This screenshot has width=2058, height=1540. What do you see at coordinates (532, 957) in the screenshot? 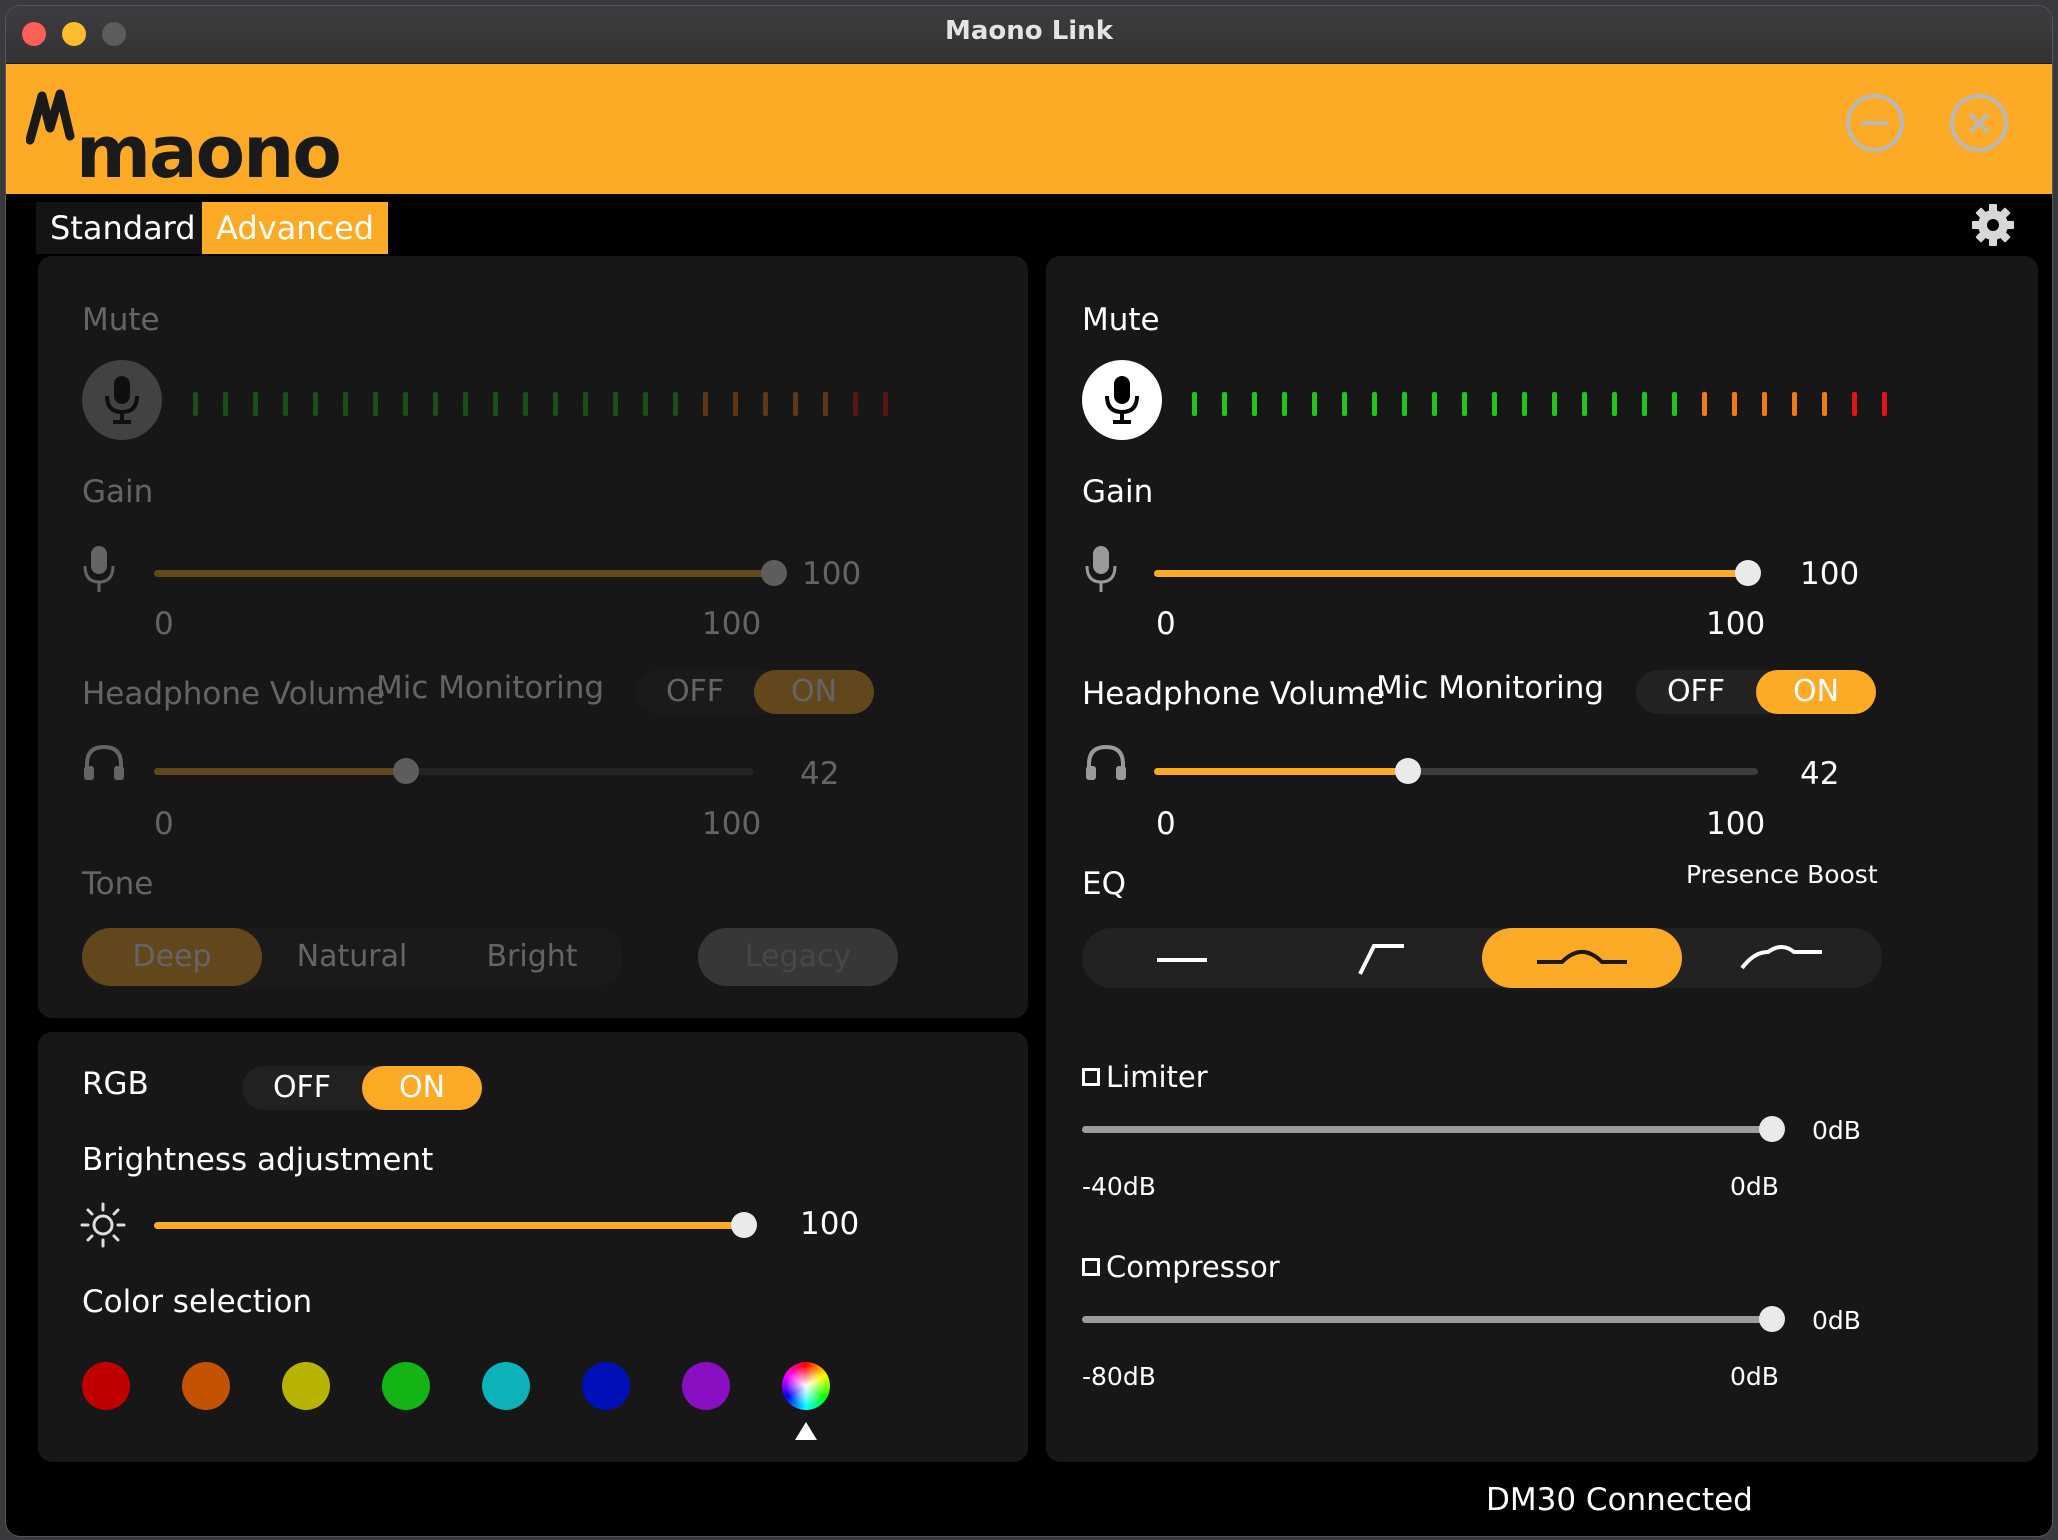
I see `tone-bright-option: Bright` at bounding box center [532, 957].